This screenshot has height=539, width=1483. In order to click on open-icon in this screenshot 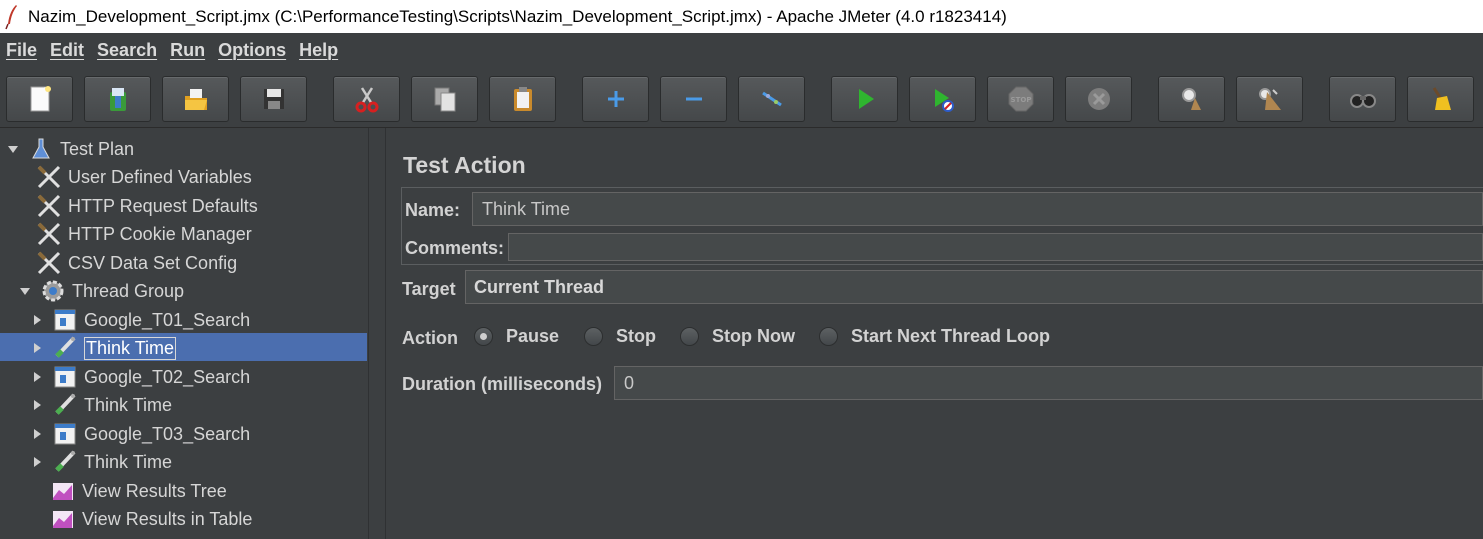, I will do `click(195, 99)`.